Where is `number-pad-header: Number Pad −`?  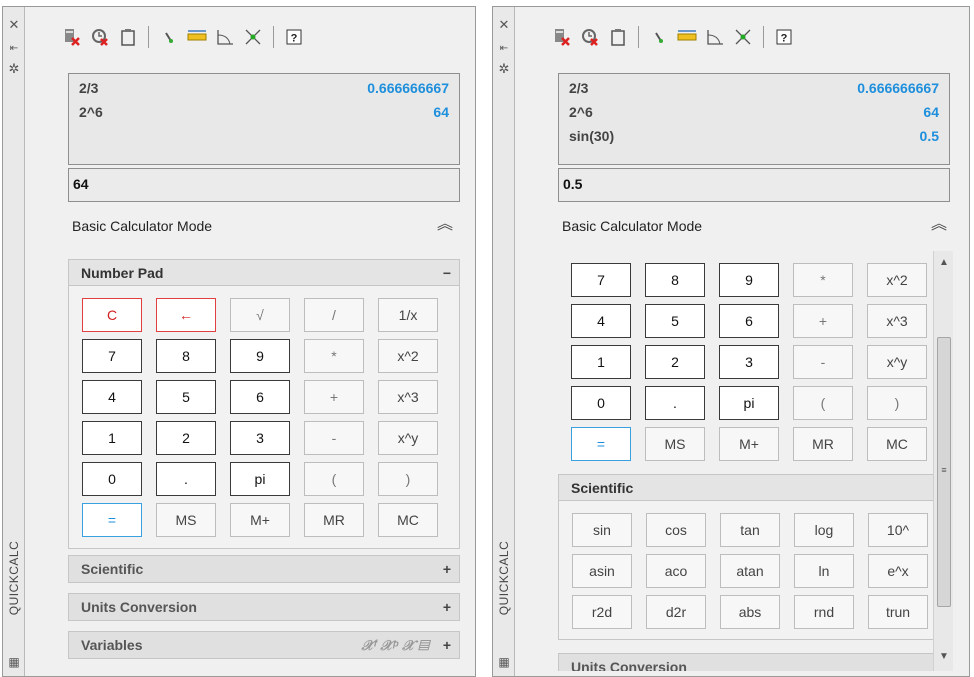 number-pad-header: Number Pad − is located at coordinates (264, 273).